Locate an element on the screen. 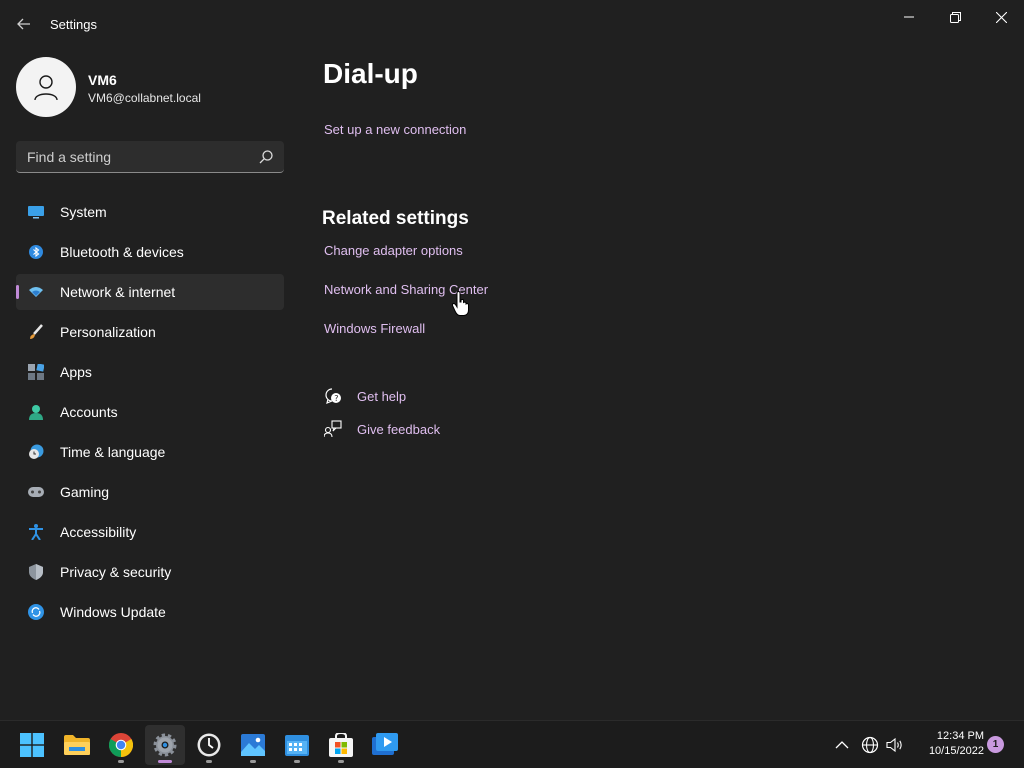 Image resolution: width=1024 pixels, height=768 pixels. restore-icon is located at coordinates (955, 17).